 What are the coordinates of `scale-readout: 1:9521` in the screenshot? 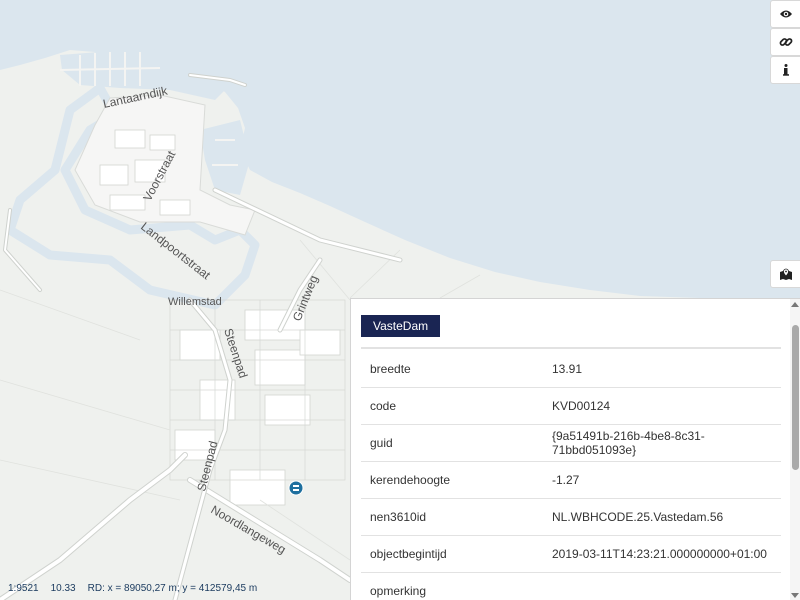 It's located at (23, 588).